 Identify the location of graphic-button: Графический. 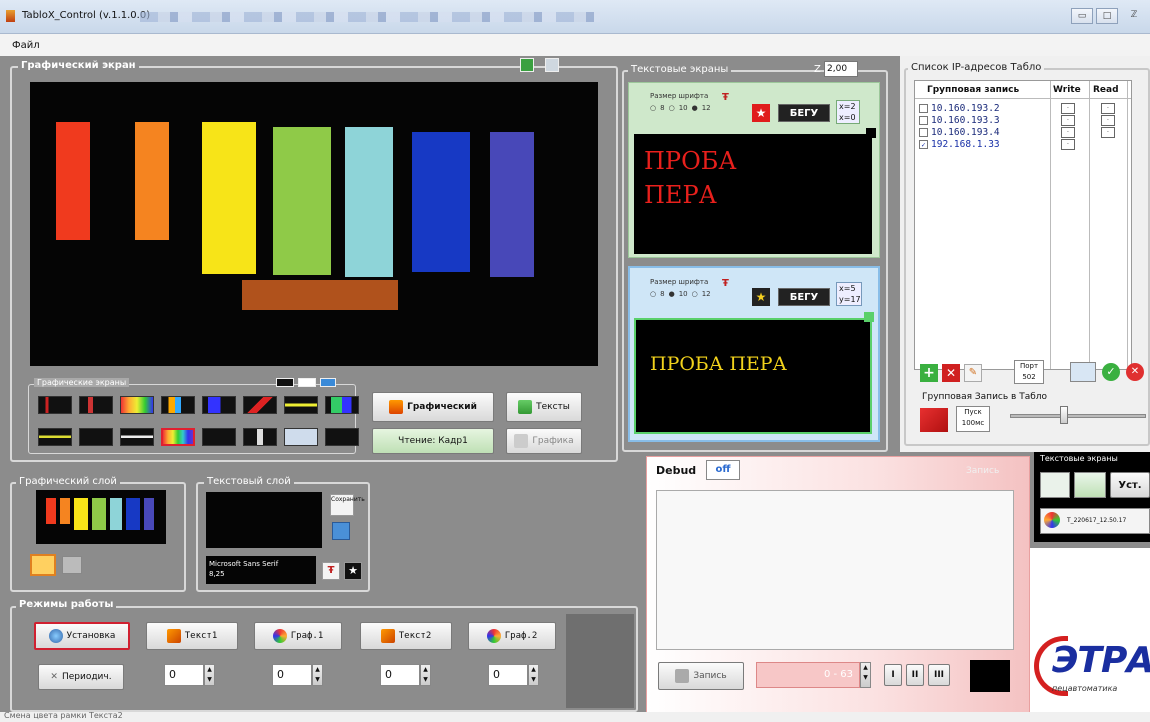
(433, 407).